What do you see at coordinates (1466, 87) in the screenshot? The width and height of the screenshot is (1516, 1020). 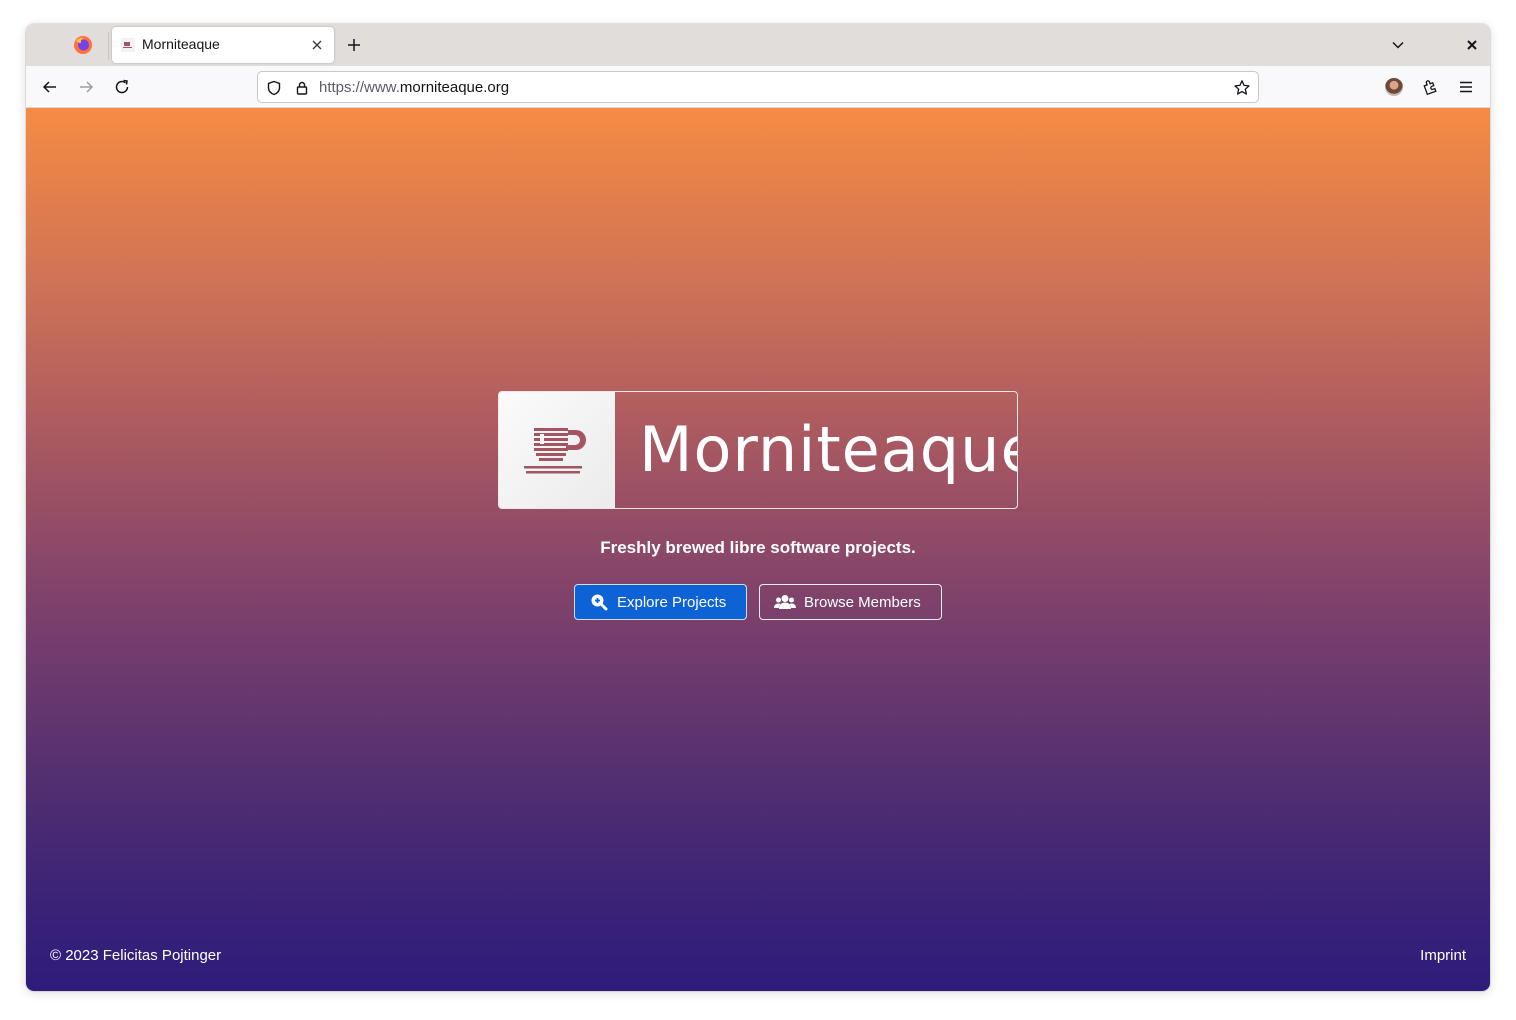 I see `menu-icon` at bounding box center [1466, 87].